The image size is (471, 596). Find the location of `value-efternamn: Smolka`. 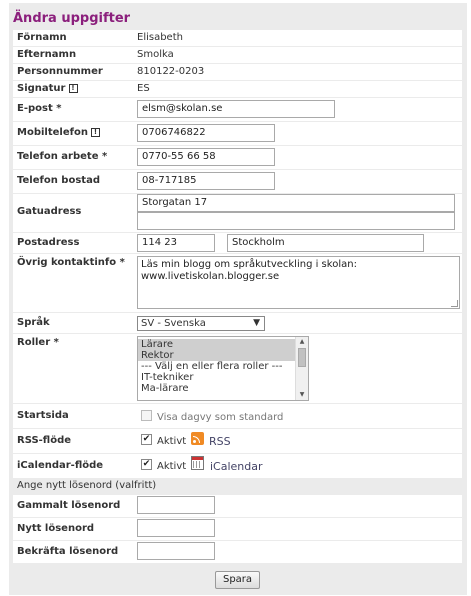

value-efternamn: Smolka is located at coordinates (155, 54).